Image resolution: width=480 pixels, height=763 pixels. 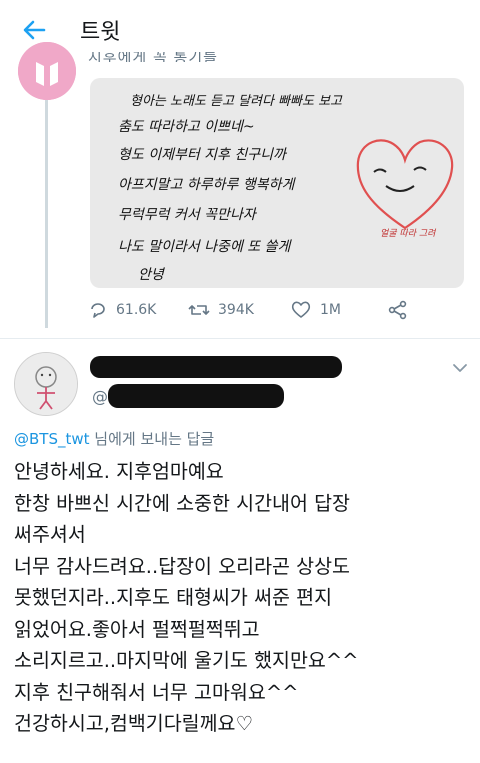 What do you see at coordinates (301, 309) in the screenshot?
I see `like-icon` at bounding box center [301, 309].